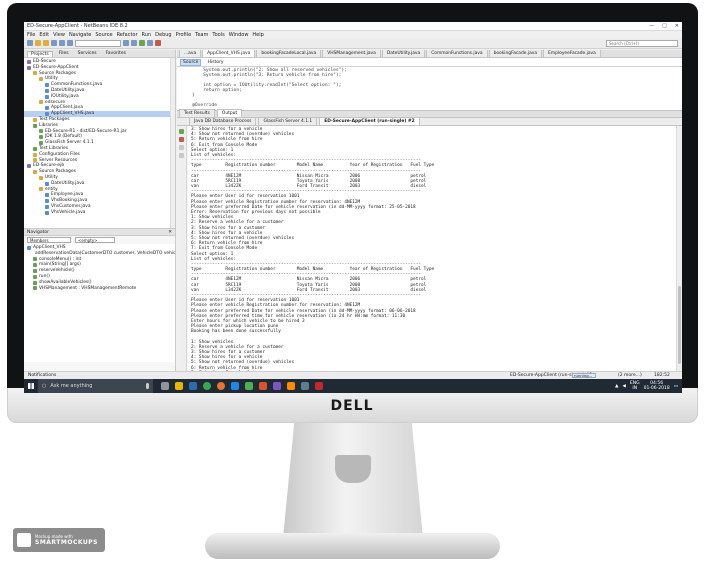 This screenshot has width=704, height=565. Describe the element at coordinates (31, 386) in the screenshot. I see `start-button` at that location.